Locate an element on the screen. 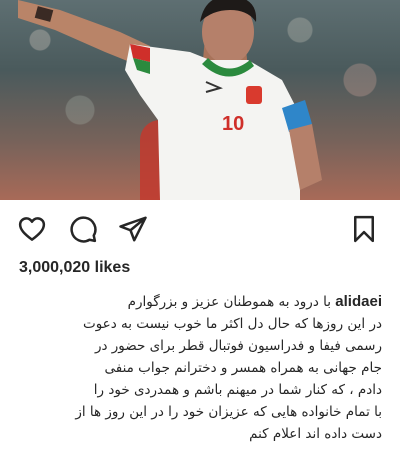  jersey-number: 10 is located at coordinates (233, 124).